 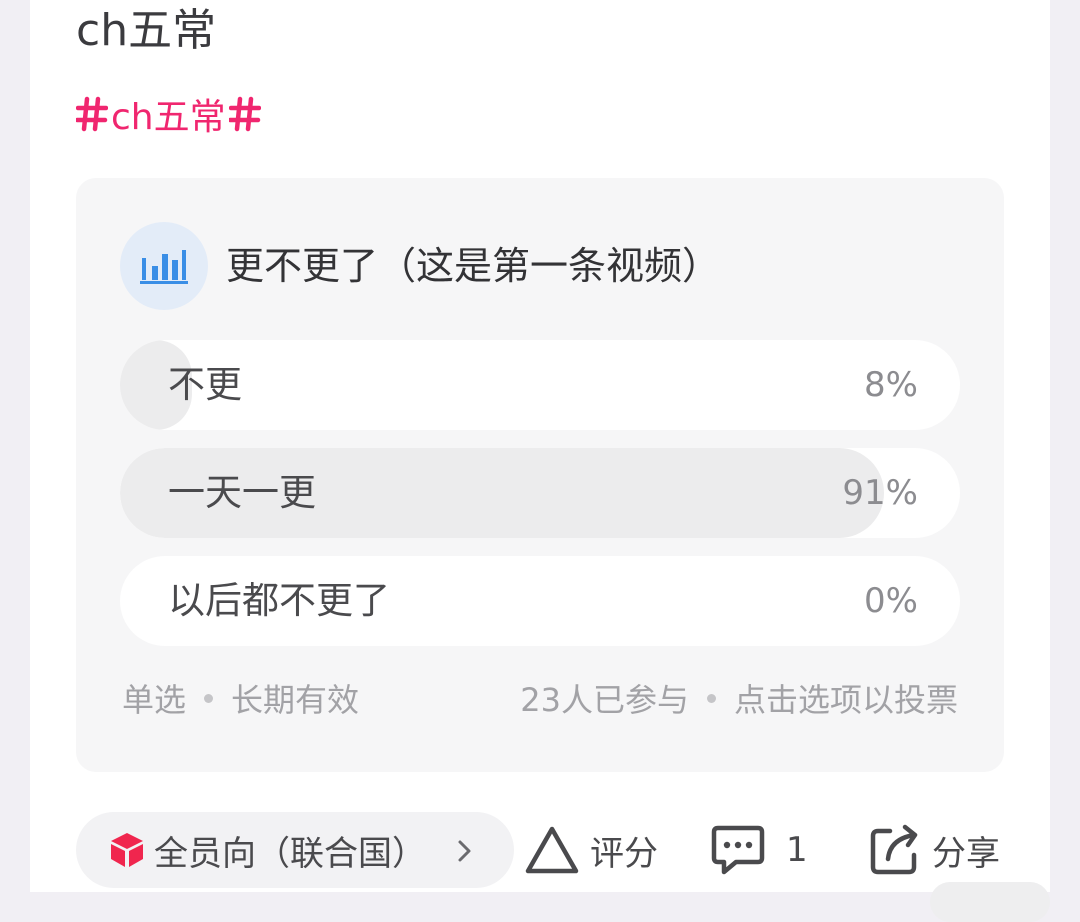 I want to click on poll-type: 单选, so click(x=154, y=700).